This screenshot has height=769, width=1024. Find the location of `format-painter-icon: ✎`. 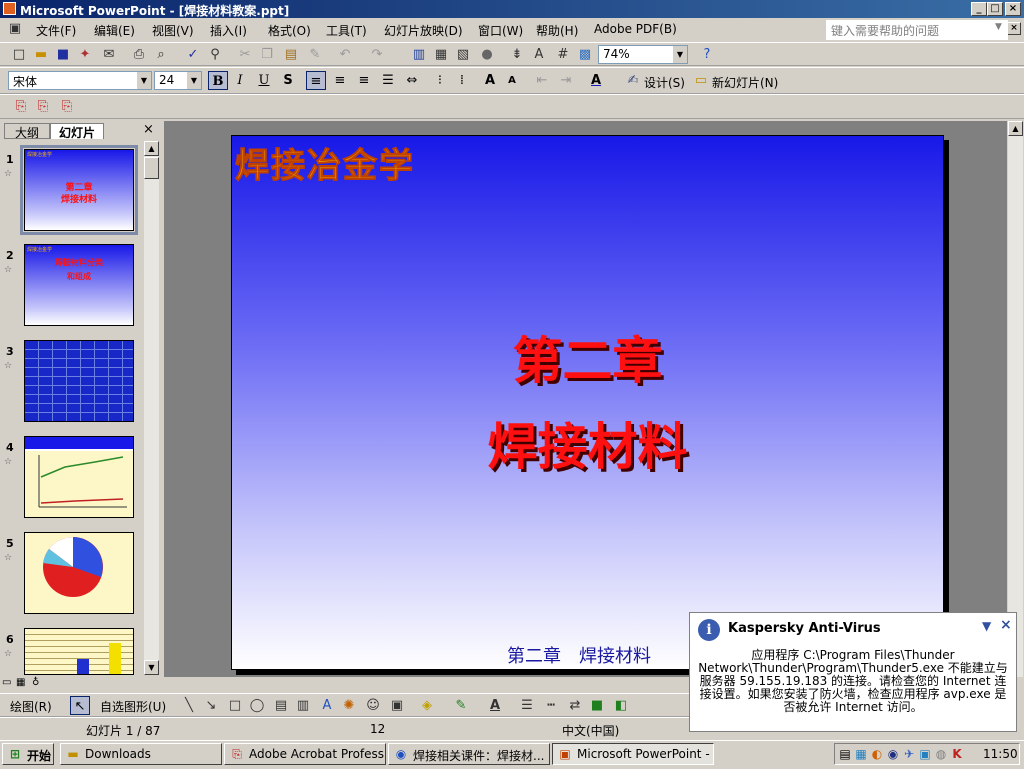

format-painter-icon: ✎ is located at coordinates (315, 55).